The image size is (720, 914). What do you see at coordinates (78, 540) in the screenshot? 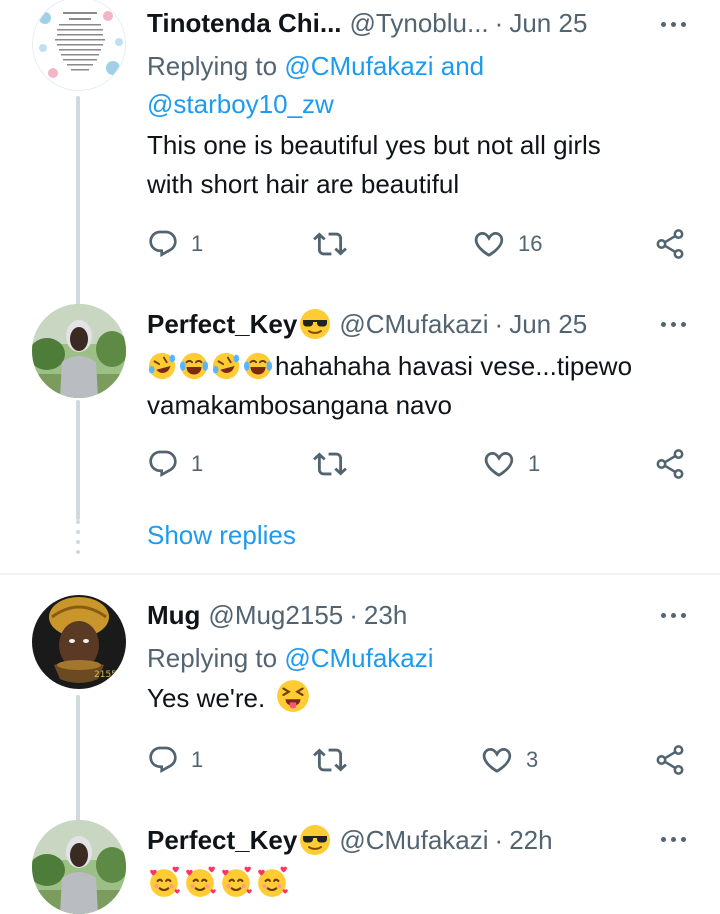
I see `thread-dots` at bounding box center [78, 540].